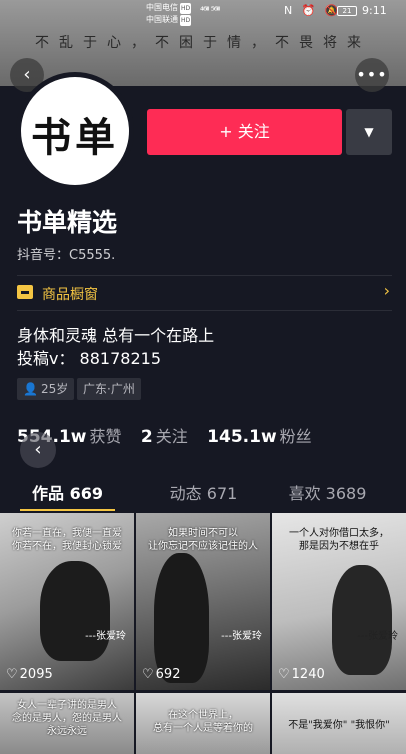  I want to click on video-tile: 如果时间不可以 让你忘记不应该记住的人 ---张爱玲 ♡ 692, so click(203, 601).